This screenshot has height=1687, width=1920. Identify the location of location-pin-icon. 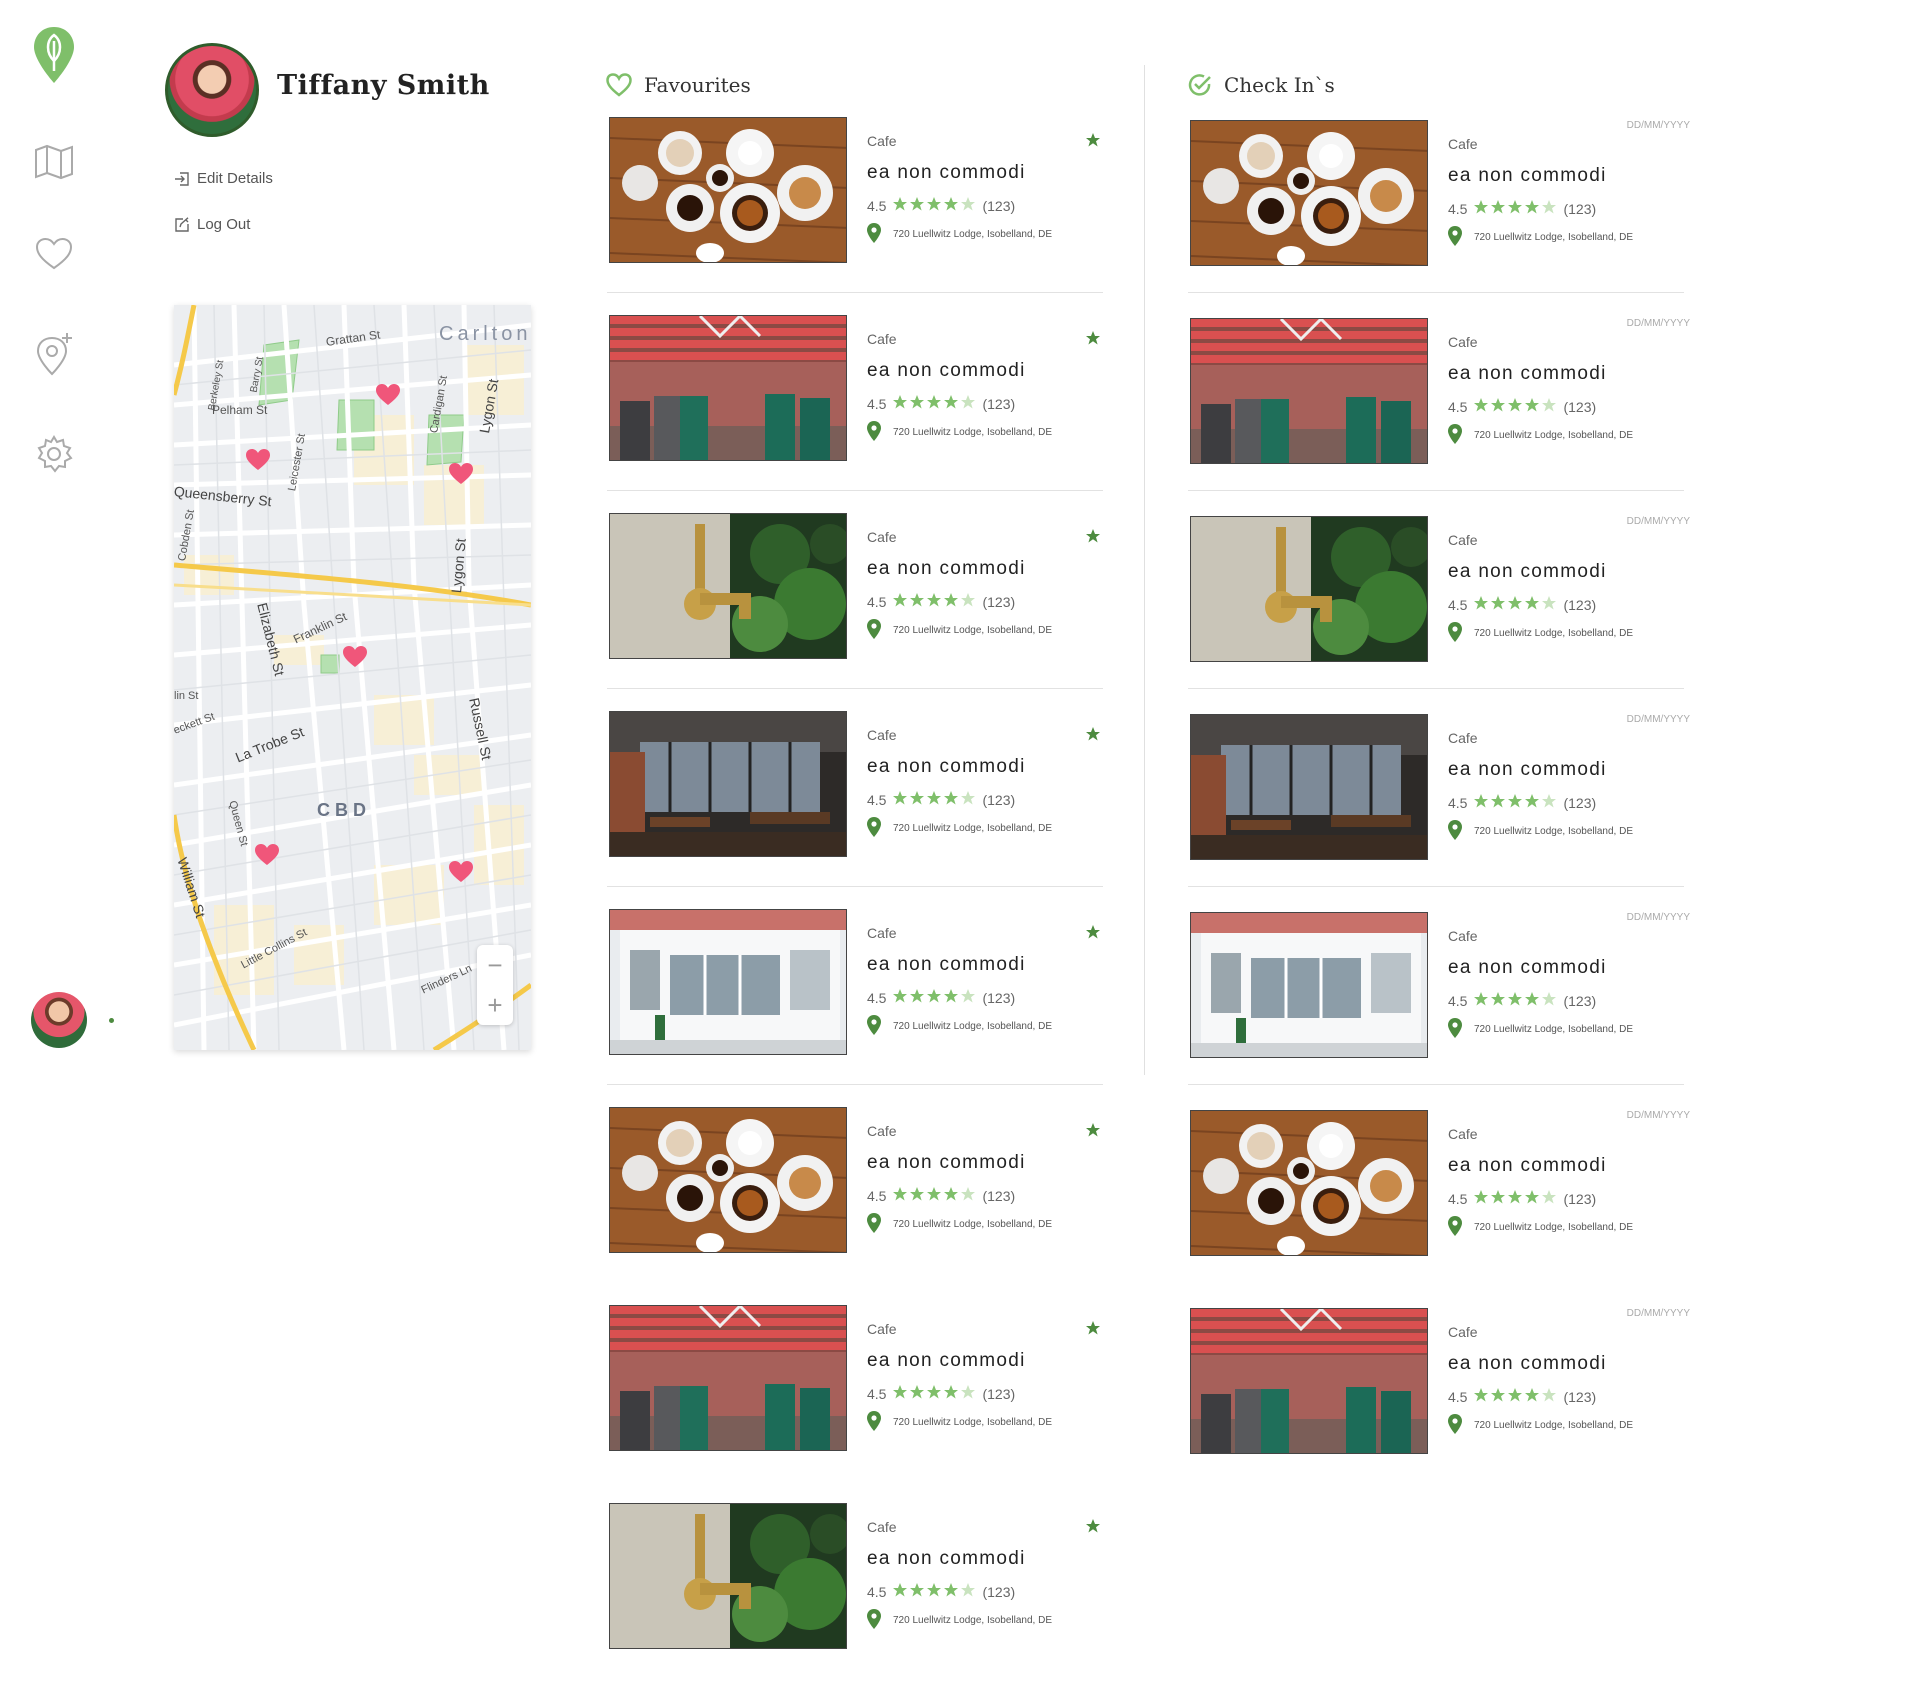
(1455, 1425).